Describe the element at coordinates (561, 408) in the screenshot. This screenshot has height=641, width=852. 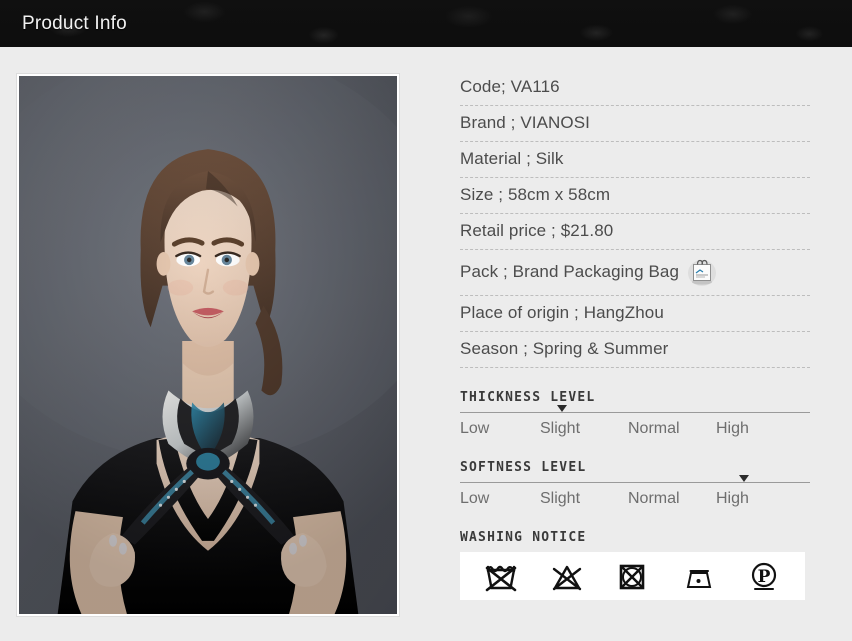
I see `thickness-level-marker` at that location.